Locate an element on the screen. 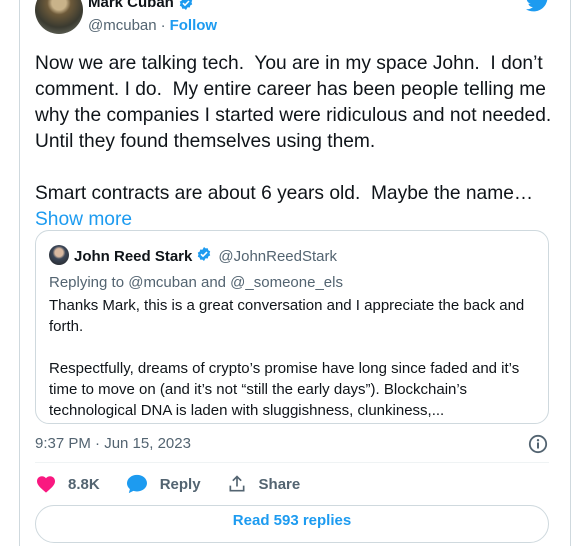 The height and width of the screenshot is (546, 581). quoted-author-avatar is located at coordinates (59, 255).